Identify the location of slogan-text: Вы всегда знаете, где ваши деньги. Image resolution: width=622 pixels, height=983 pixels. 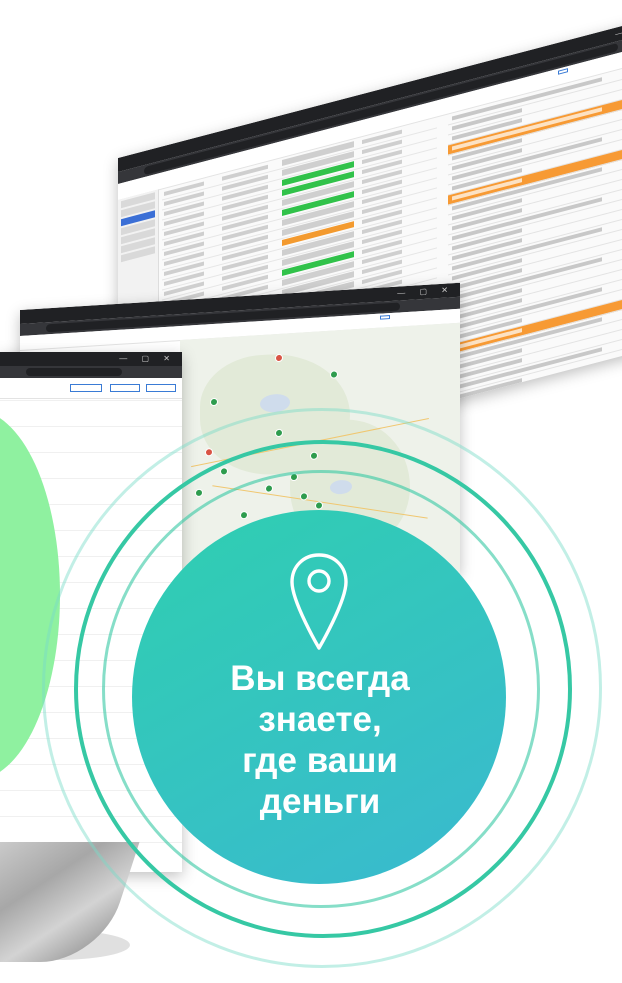
(320, 740).